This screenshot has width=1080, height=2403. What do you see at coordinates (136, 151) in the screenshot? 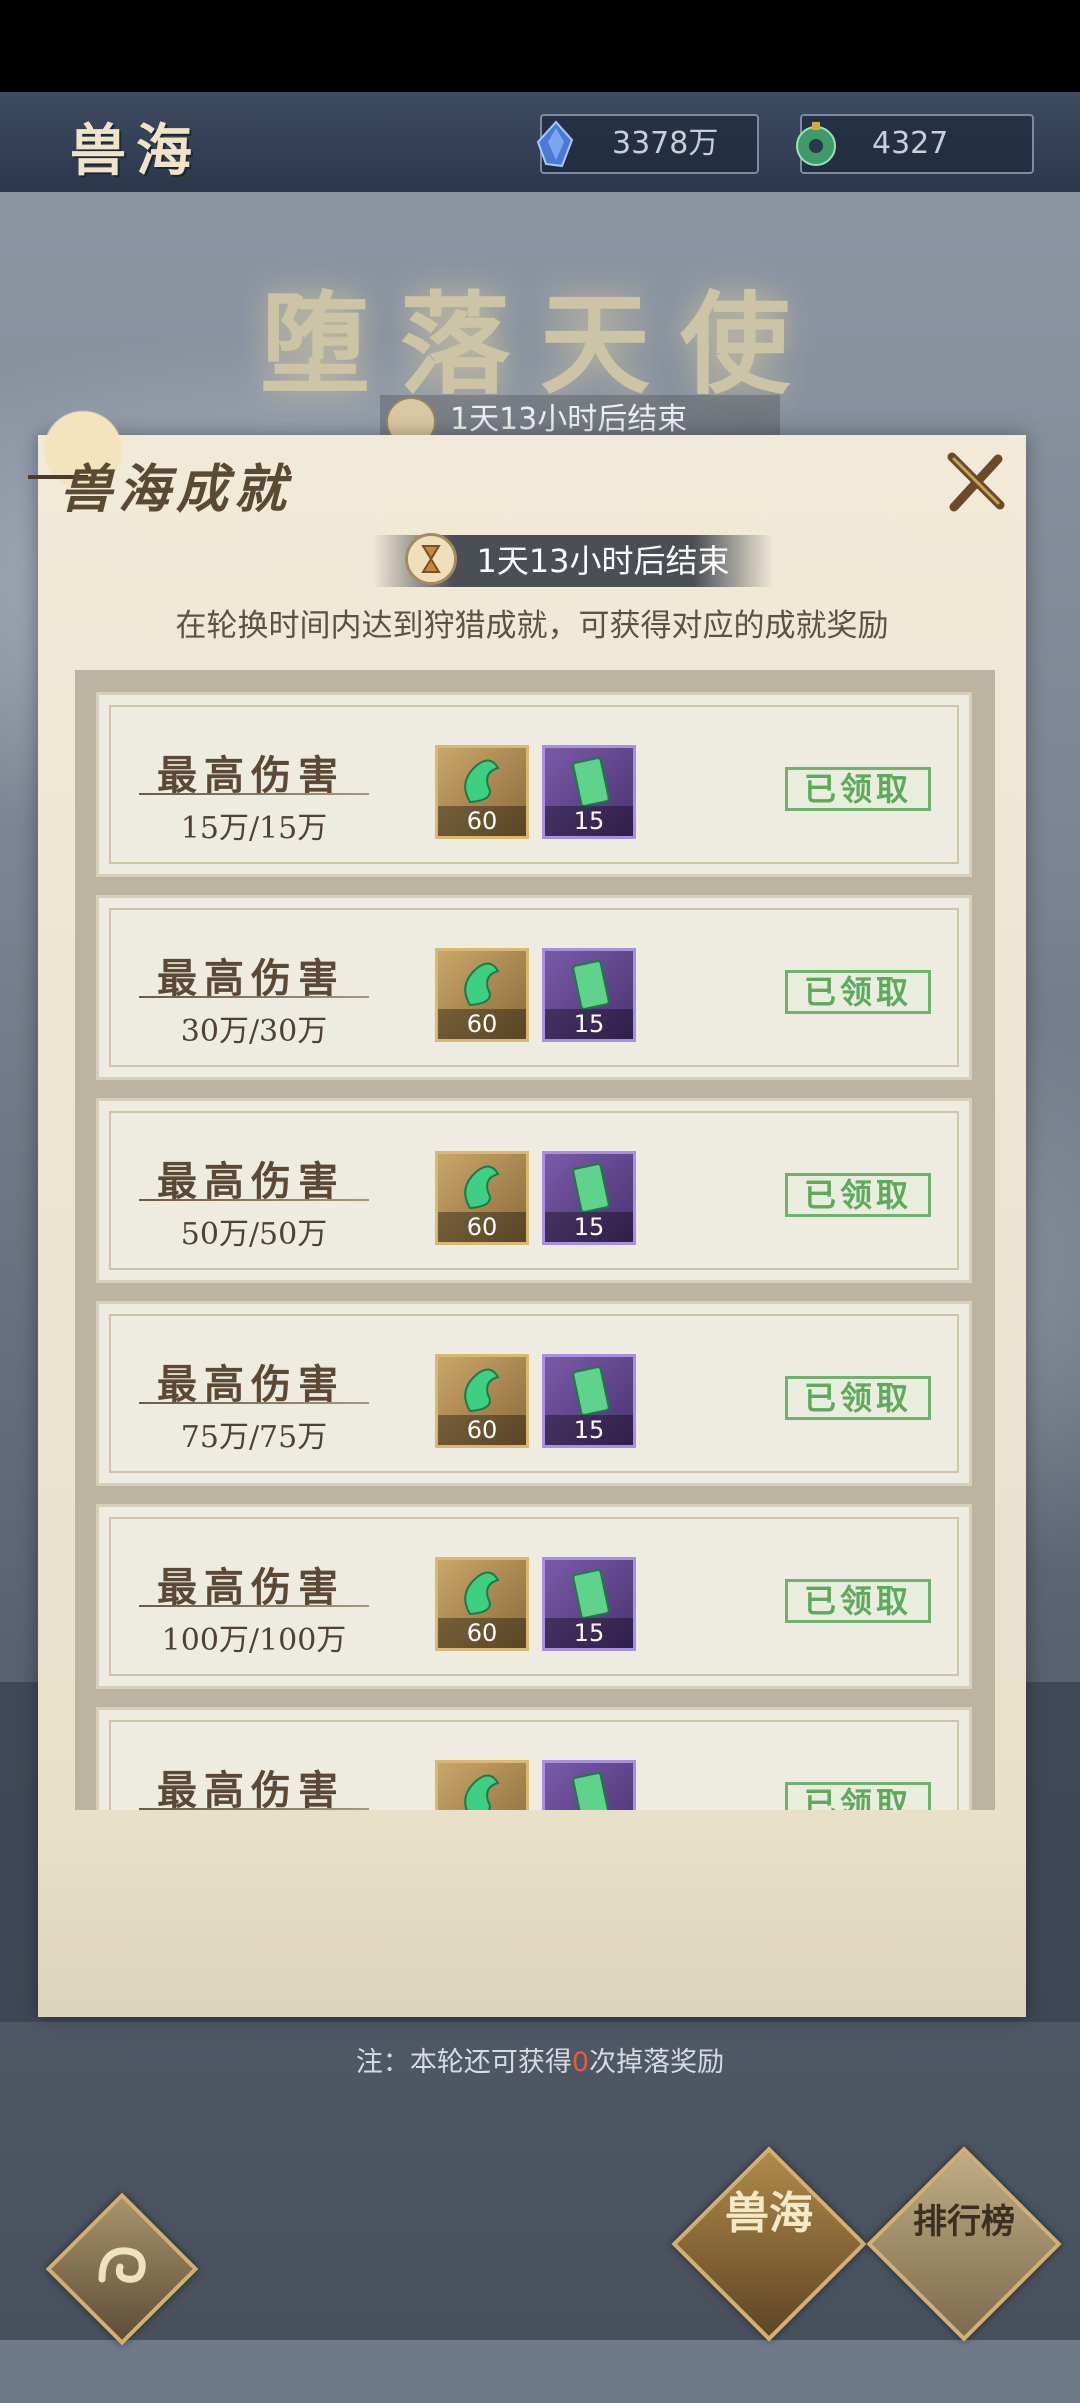
I see `app-title: 兽海` at bounding box center [136, 151].